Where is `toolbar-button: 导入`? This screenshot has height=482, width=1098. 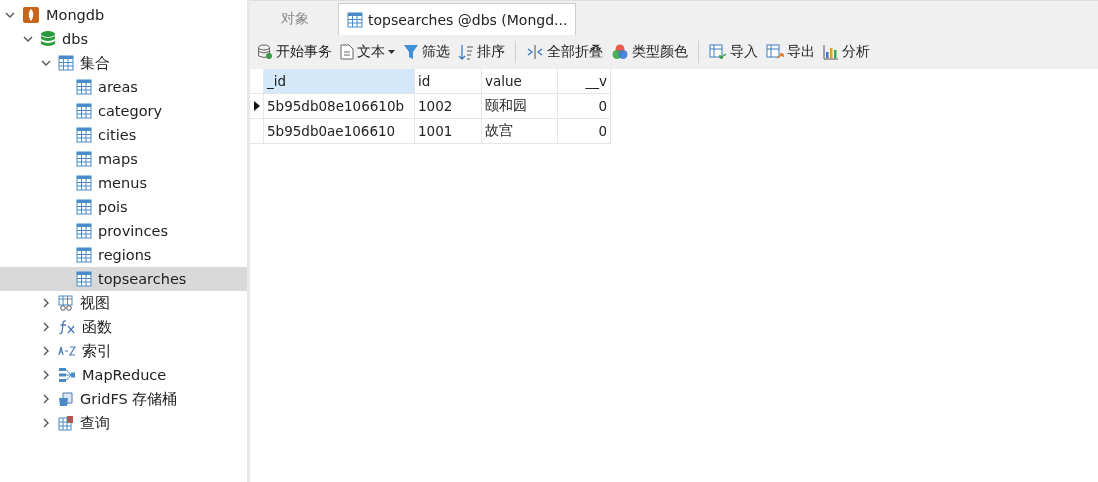 toolbar-button: 导入 is located at coordinates (733, 52).